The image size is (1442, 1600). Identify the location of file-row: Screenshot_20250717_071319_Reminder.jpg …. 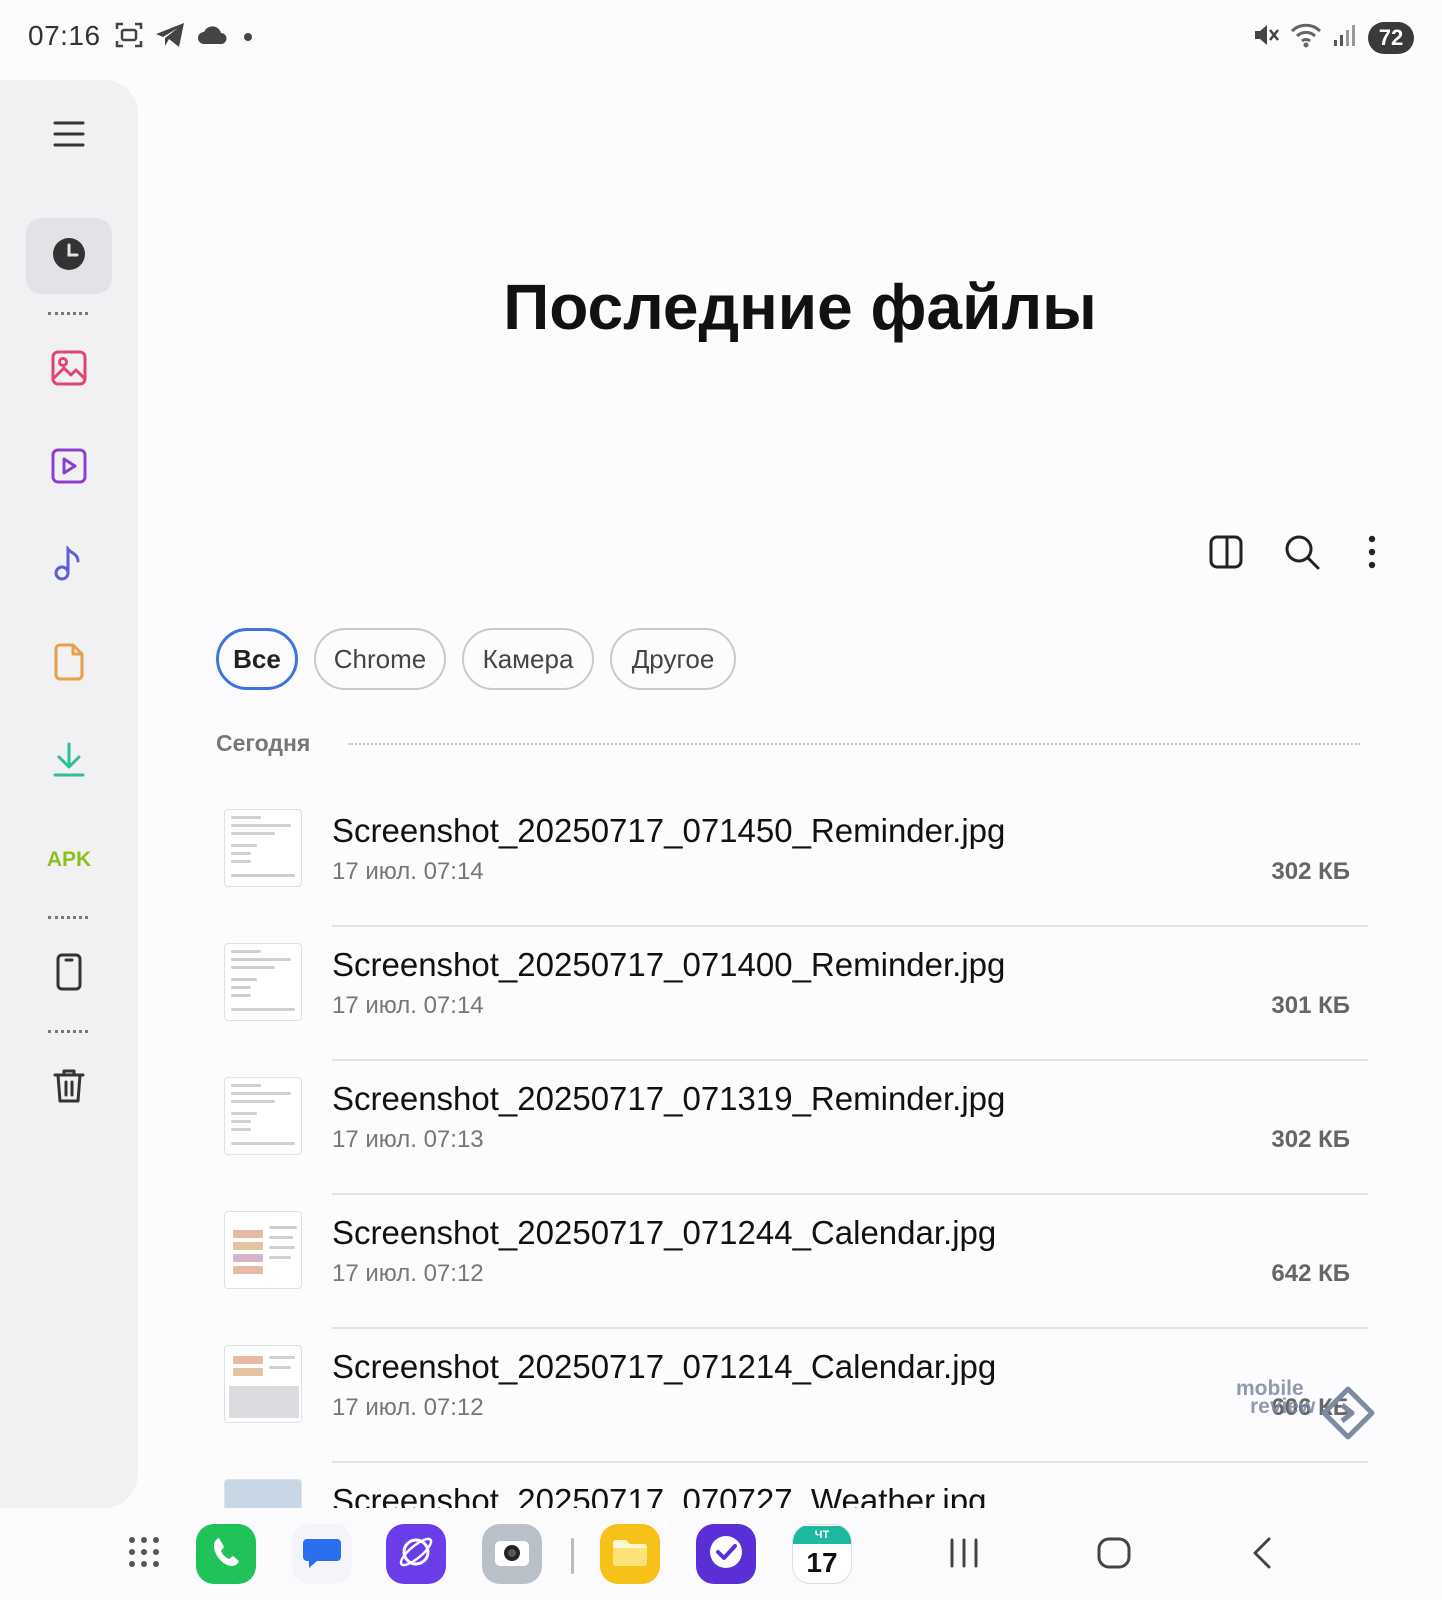
(721, 1126).